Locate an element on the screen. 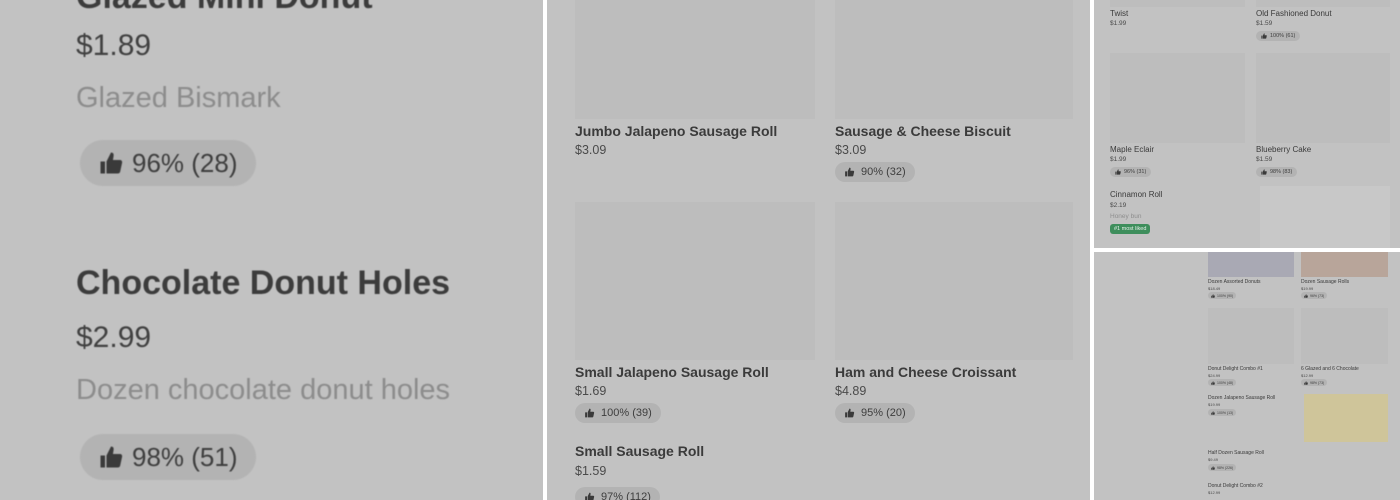  menu-item-price: $1.89 is located at coordinates (114, 45).